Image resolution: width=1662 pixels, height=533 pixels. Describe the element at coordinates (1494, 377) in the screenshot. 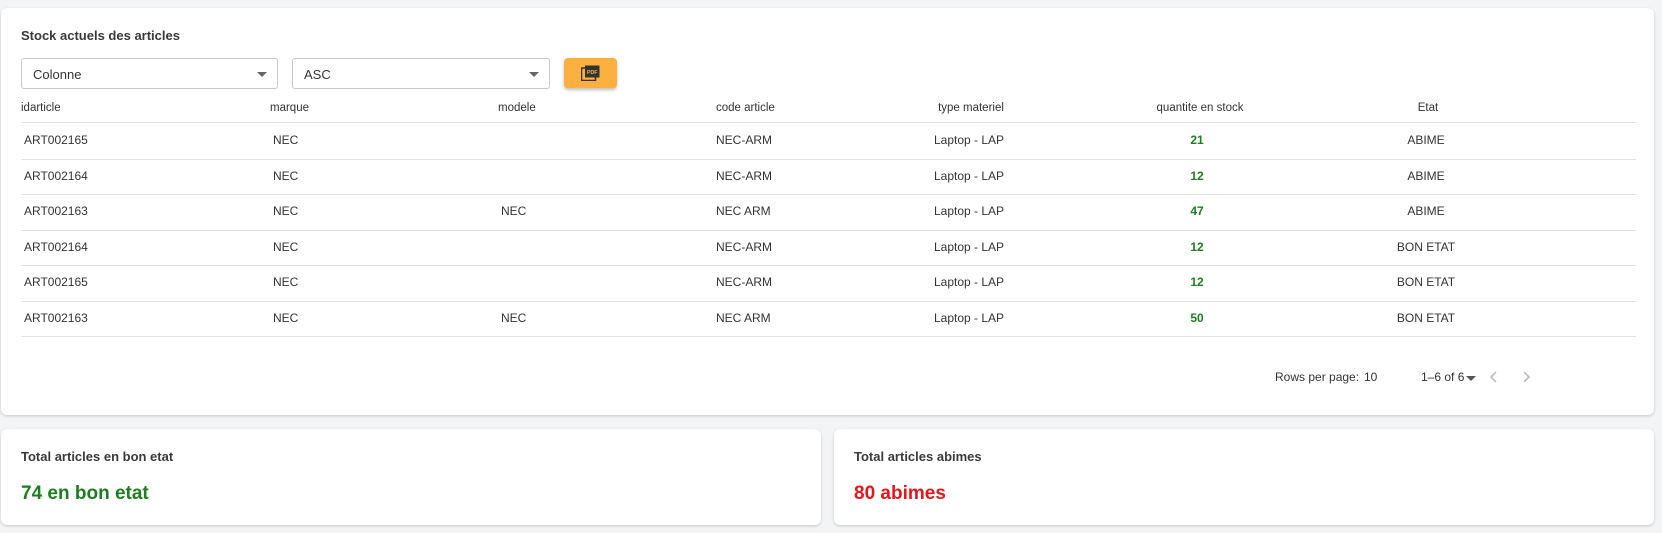

I see `chevron-left-icon` at that location.